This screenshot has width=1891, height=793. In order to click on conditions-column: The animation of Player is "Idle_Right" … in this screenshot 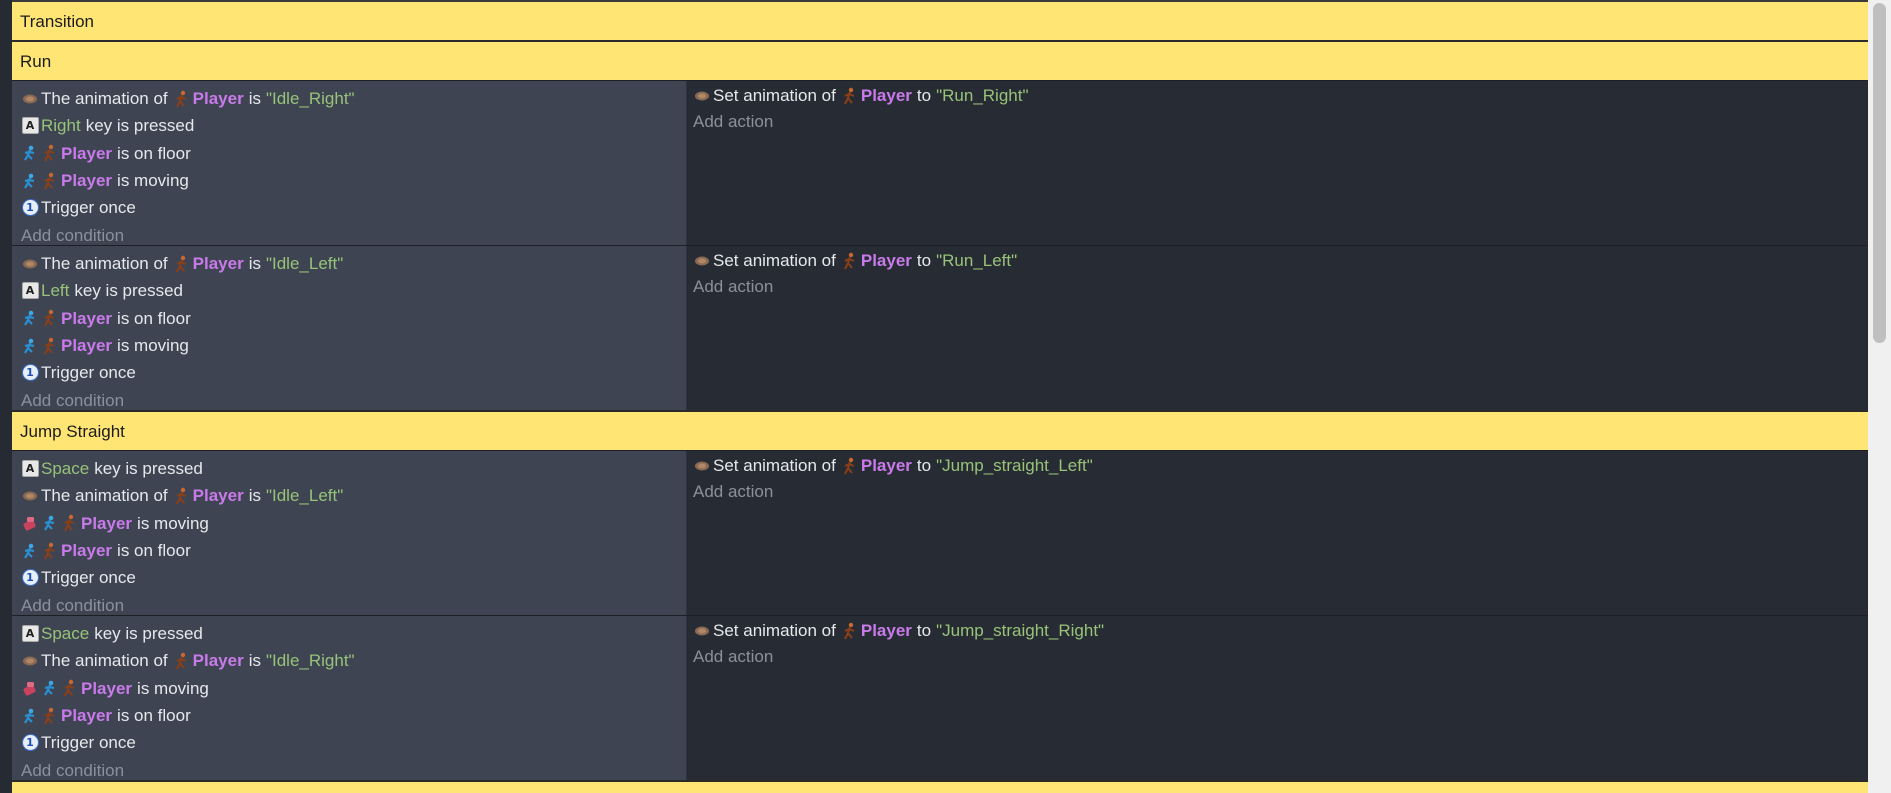, I will do `click(349, 163)`.